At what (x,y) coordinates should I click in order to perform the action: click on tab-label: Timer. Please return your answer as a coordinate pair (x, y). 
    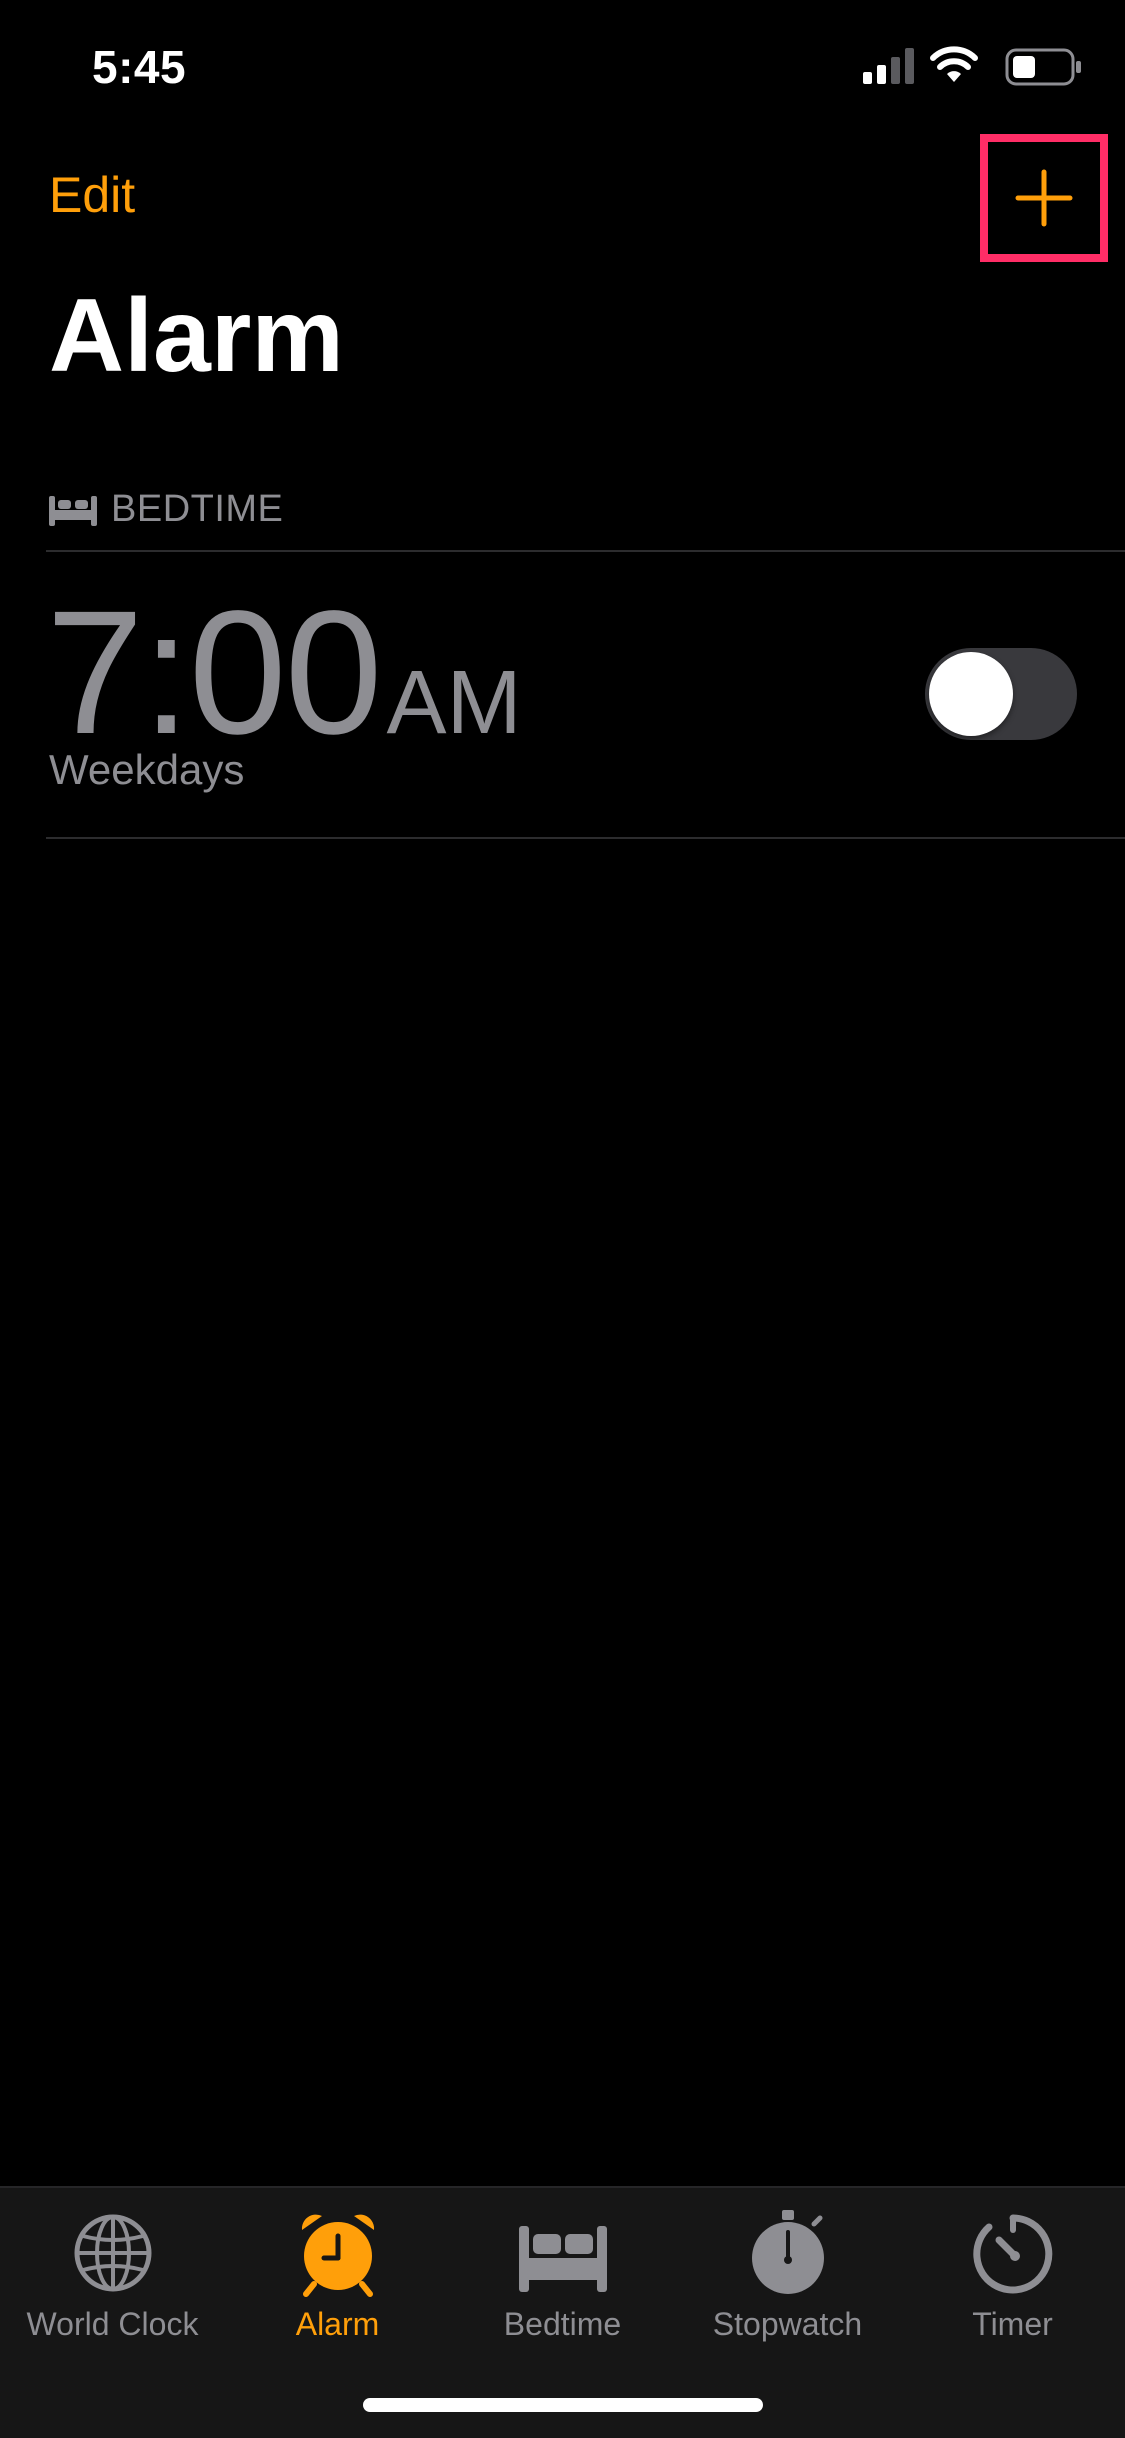
    Looking at the image, I should click on (1012, 2324).